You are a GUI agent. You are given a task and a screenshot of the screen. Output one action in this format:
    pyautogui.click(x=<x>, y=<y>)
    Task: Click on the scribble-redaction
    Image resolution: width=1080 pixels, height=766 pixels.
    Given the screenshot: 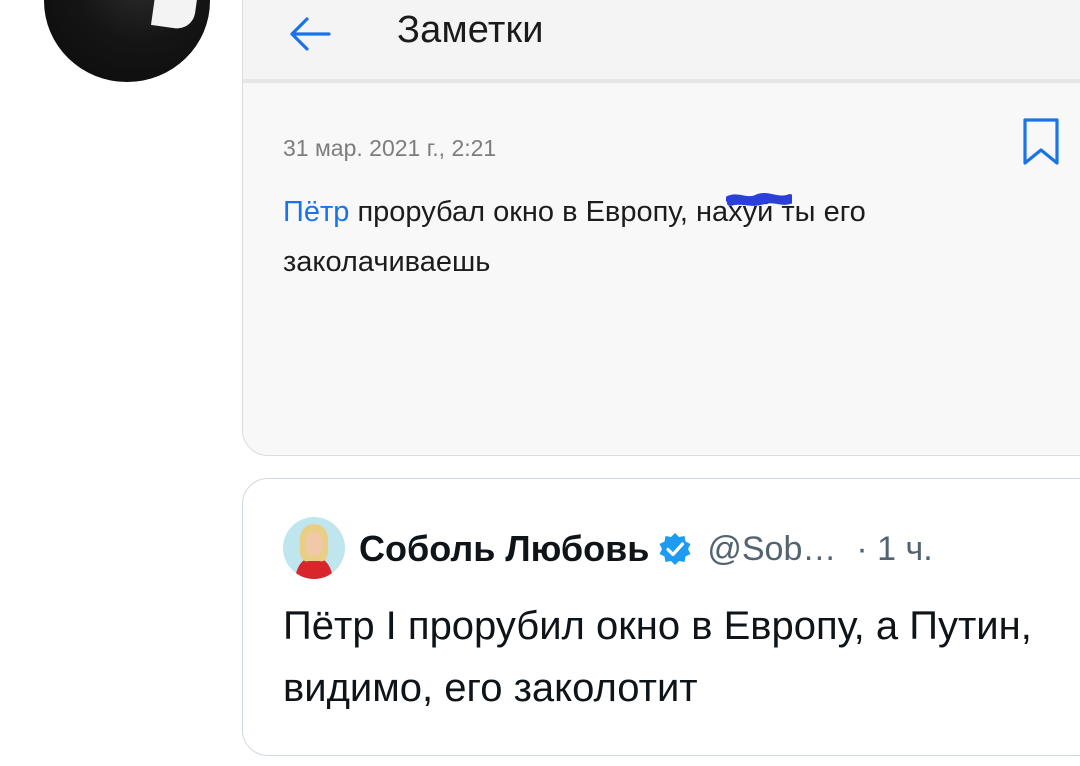 What is the action you would take?
    pyautogui.click(x=759, y=199)
    